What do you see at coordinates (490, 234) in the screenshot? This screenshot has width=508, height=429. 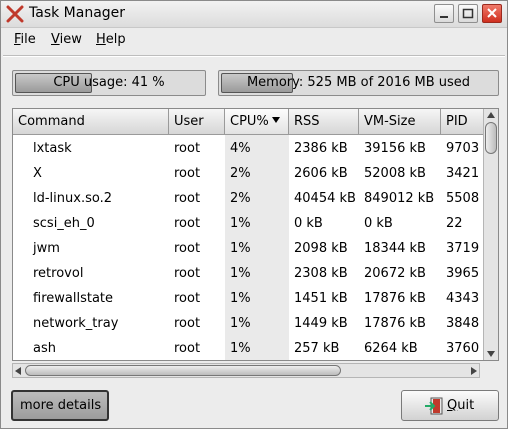 I see `vertical-scrollbar` at bounding box center [490, 234].